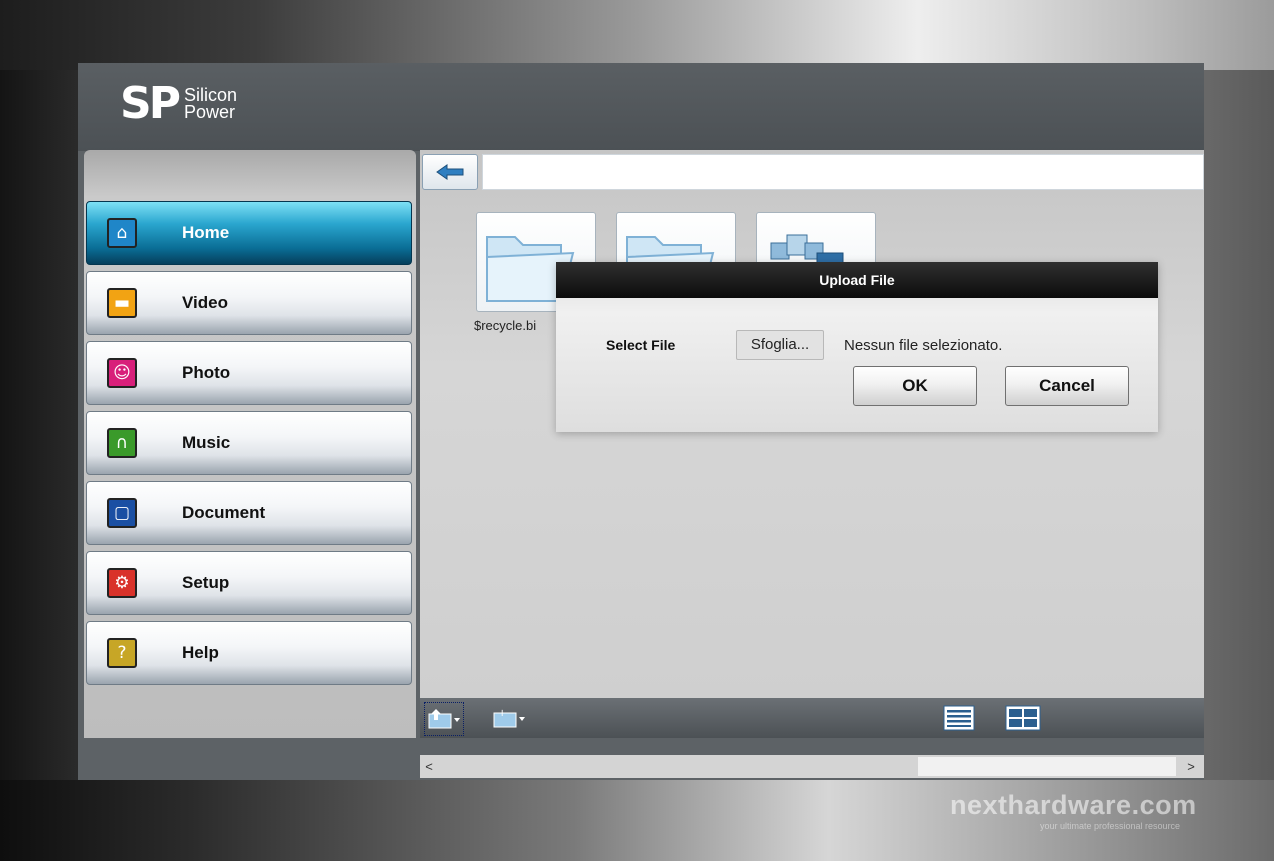  I want to click on list-view-button, so click(959, 718).